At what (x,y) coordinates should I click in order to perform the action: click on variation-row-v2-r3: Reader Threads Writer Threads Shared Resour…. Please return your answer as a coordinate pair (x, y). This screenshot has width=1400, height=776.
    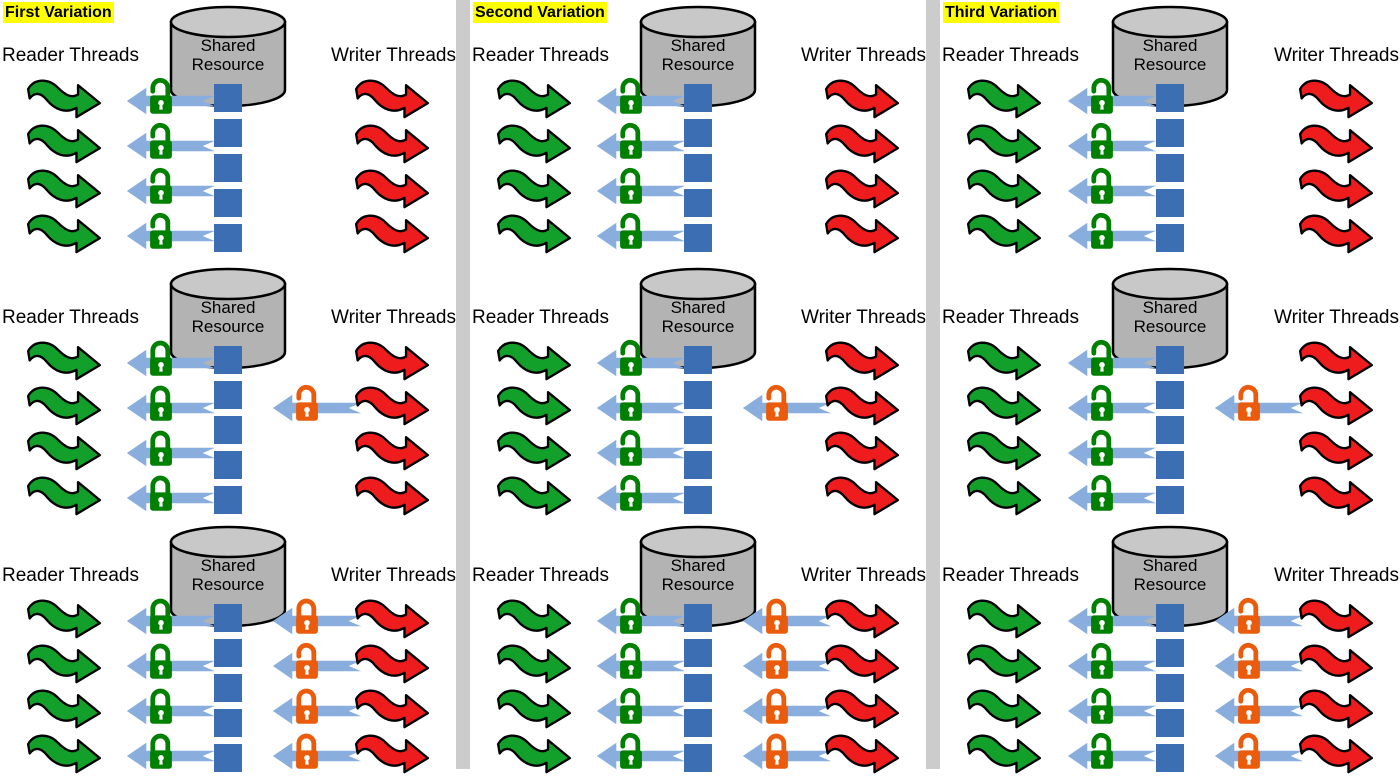
    Looking at the image, I should click on (698, 647).